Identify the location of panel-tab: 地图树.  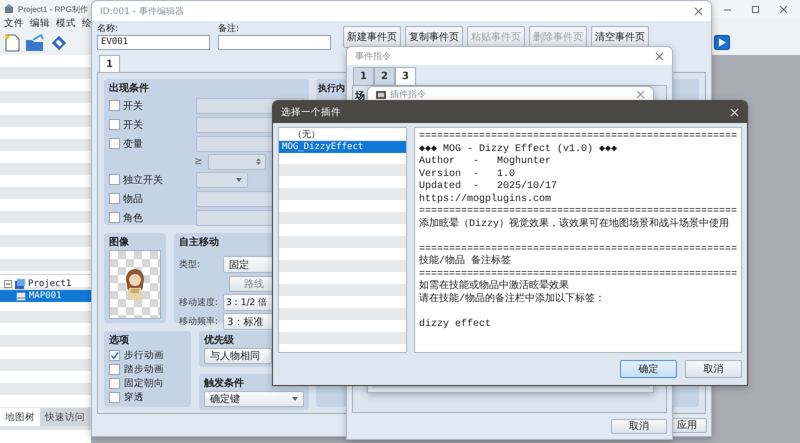
(20, 417).